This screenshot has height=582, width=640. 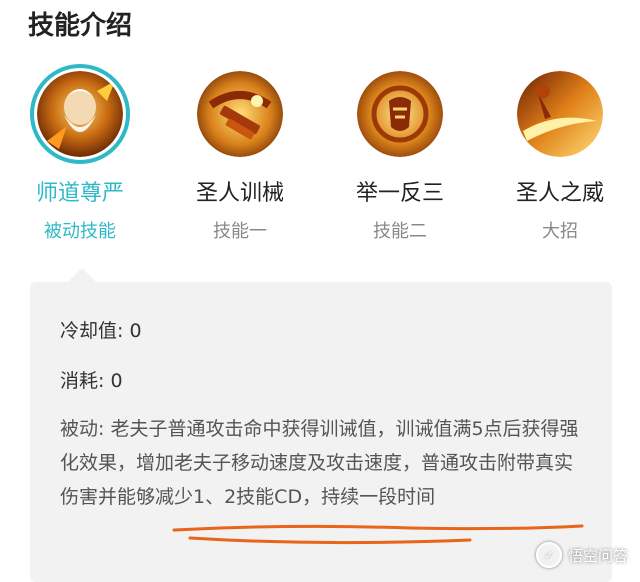 What do you see at coordinates (80, 231) in the screenshot?
I see `skill-type: 被动技能` at bounding box center [80, 231].